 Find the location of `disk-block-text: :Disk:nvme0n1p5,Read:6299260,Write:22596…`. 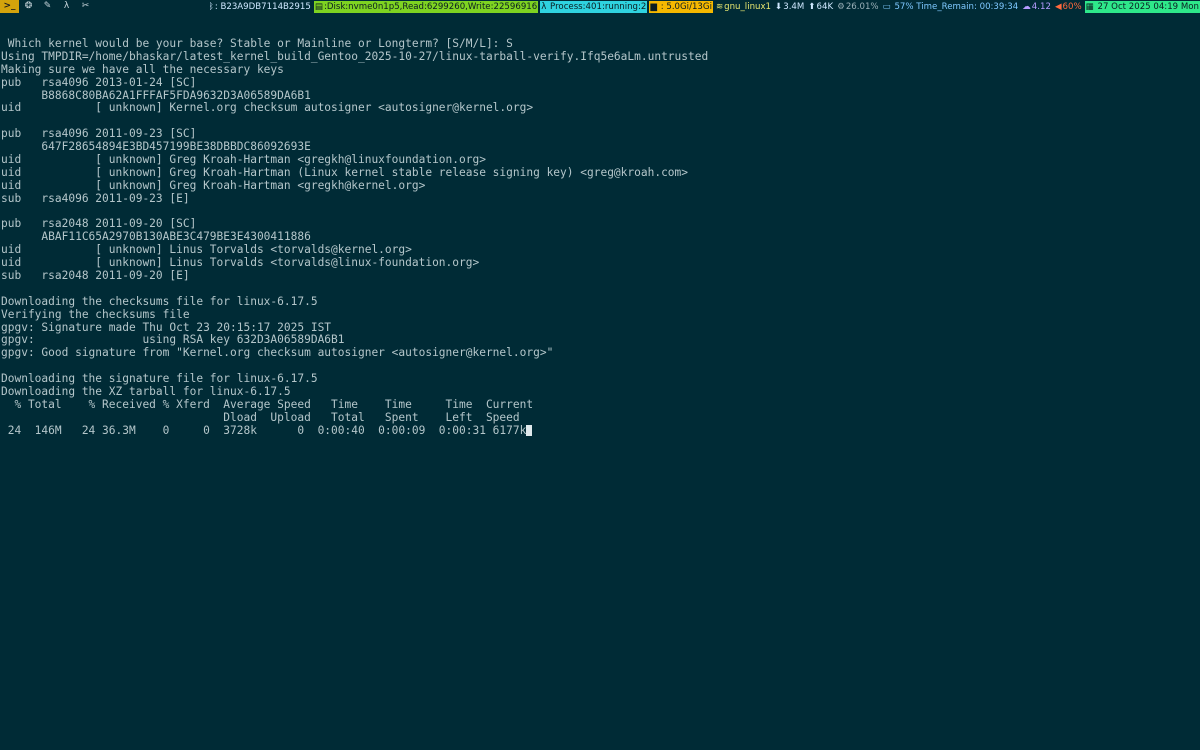

disk-block-text: :Disk:nvme0n1p5,Read:6299260,Write:22596… is located at coordinates (430, 6).